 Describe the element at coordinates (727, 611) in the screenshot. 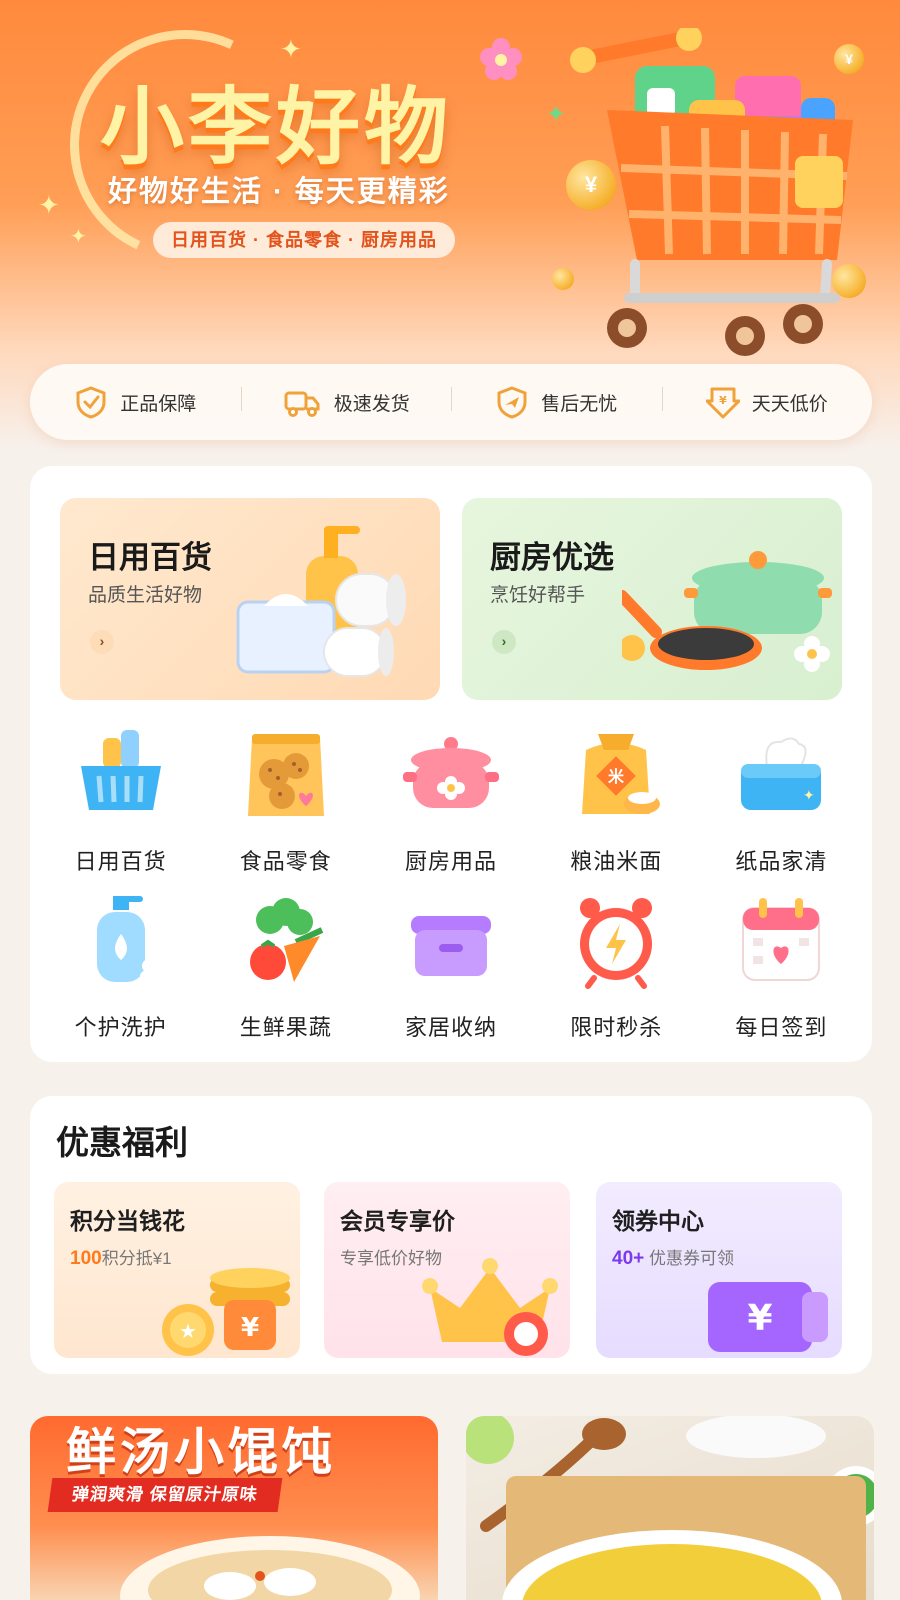

I see `cookware-icon` at that location.